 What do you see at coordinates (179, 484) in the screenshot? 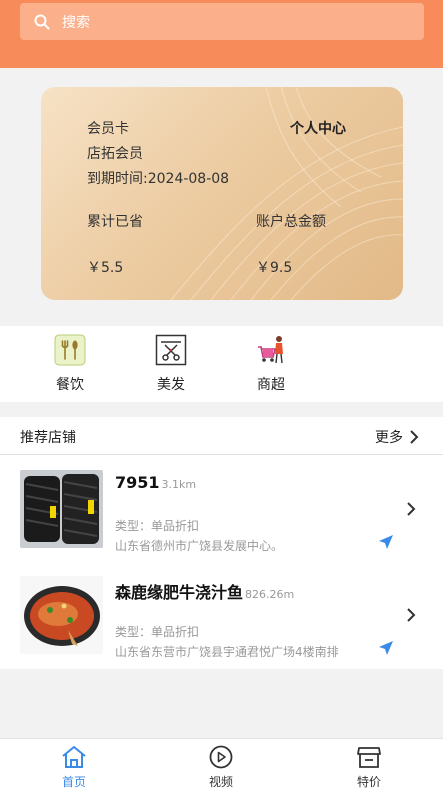
I see `shop-distance: 3.1km` at bounding box center [179, 484].